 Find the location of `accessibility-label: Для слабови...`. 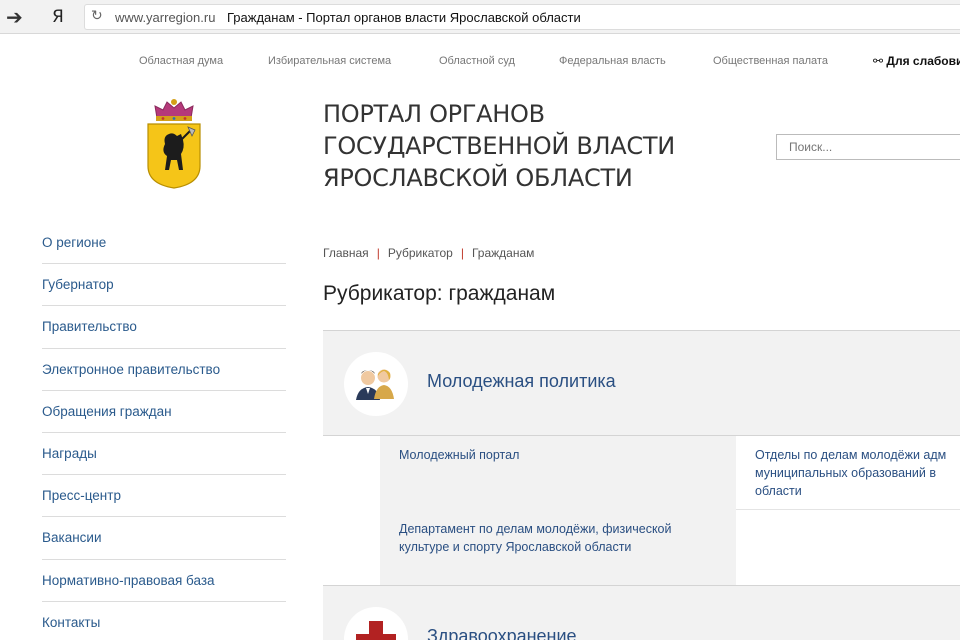

accessibility-label: Для слабови... is located at coordinates (923, 61).